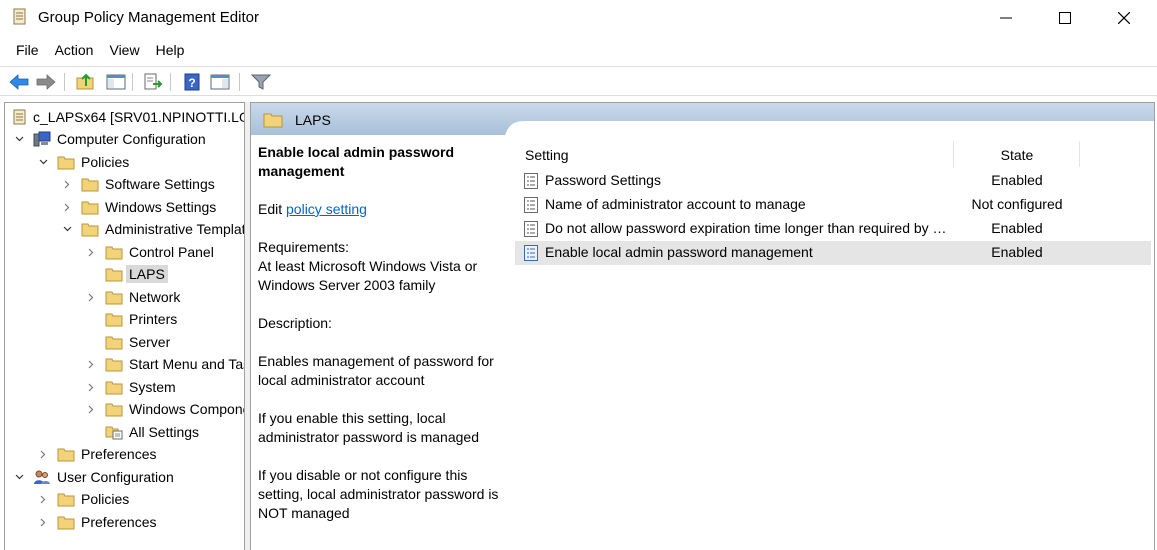 The image size is (1157, 550). I want to click on tree-item-administrative-templates: Administrative Templates, so click(163, 229).